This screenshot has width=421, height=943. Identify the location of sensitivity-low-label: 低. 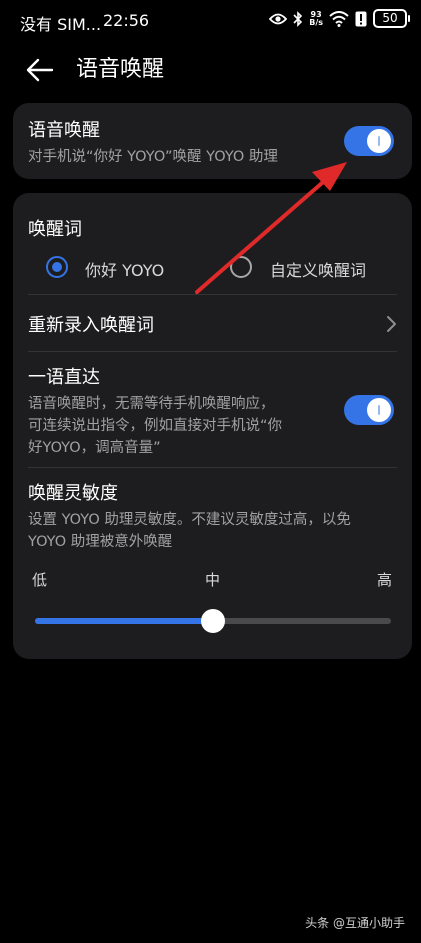
(40, 580).